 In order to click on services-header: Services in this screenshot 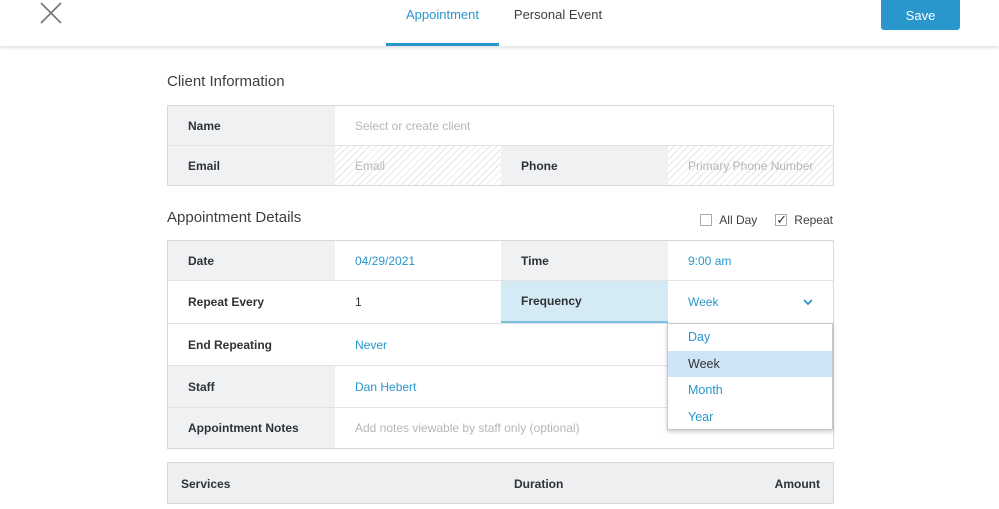, I will do `click(206, 484)`.